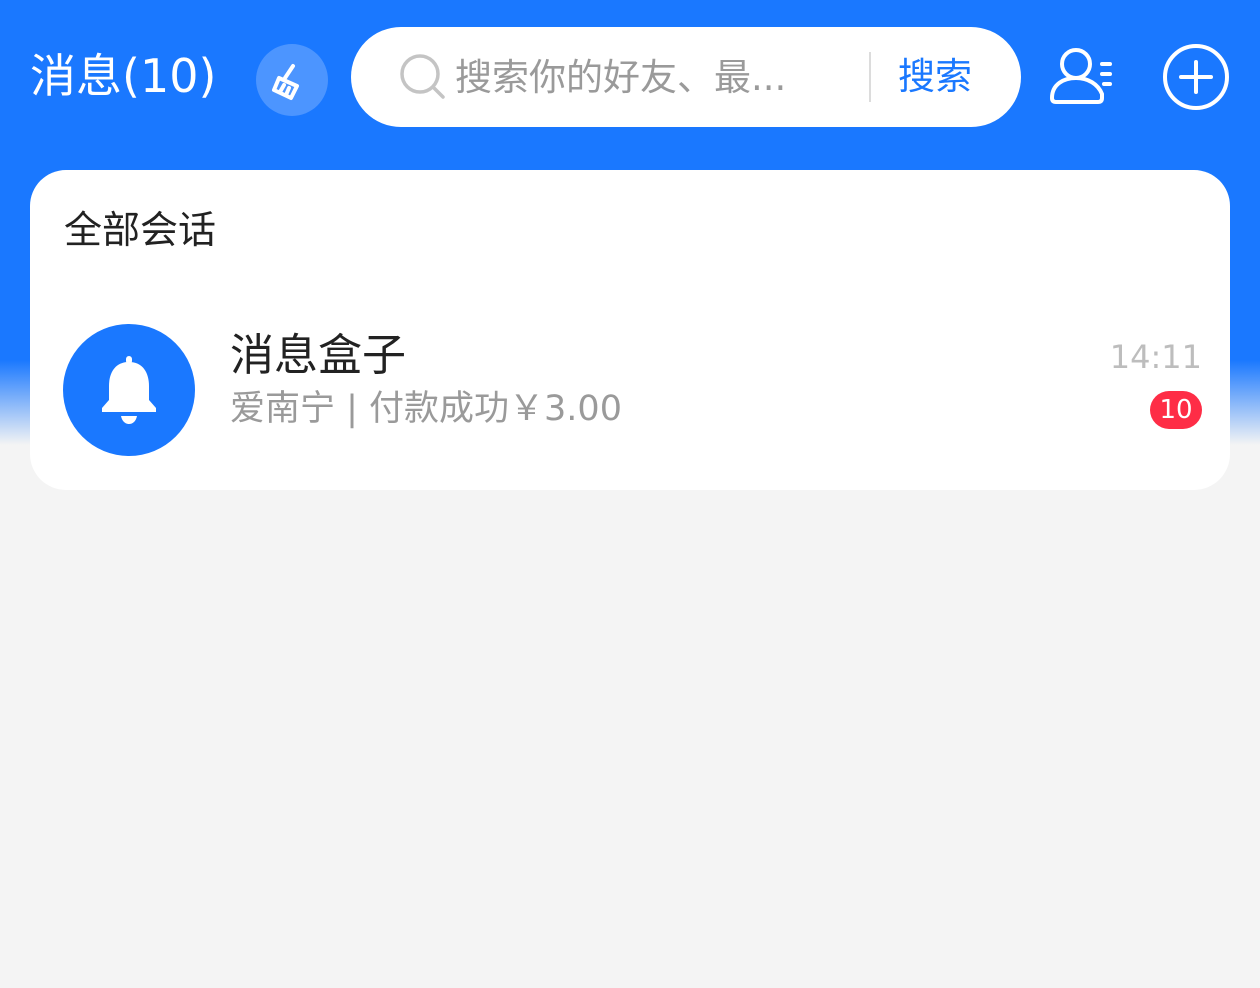 This screenshot has height=988, width=1260. What do you see at coordinates (318, 355) in the screenshot?
I see `conversation-name: 消息盒子` at bounding box center [318, 355].